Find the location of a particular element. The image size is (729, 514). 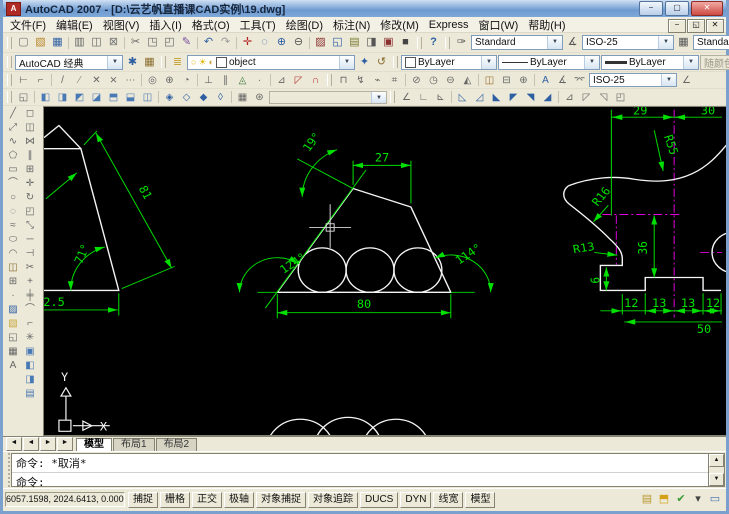

modify-tool-icon: ◻ is located at coordinates (30, 114).